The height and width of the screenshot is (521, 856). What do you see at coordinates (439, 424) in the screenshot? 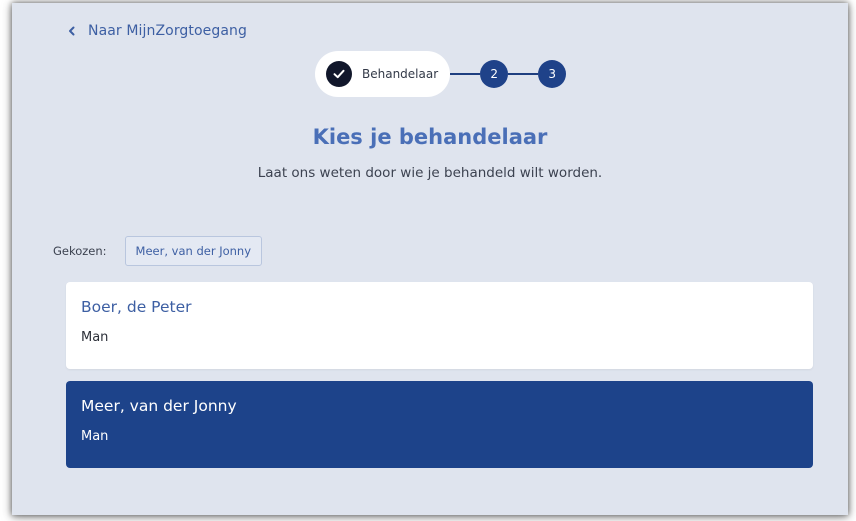
I see `practitioner-card-selected: Meer, van der Jonny Man` at bounding box center [439, 424].